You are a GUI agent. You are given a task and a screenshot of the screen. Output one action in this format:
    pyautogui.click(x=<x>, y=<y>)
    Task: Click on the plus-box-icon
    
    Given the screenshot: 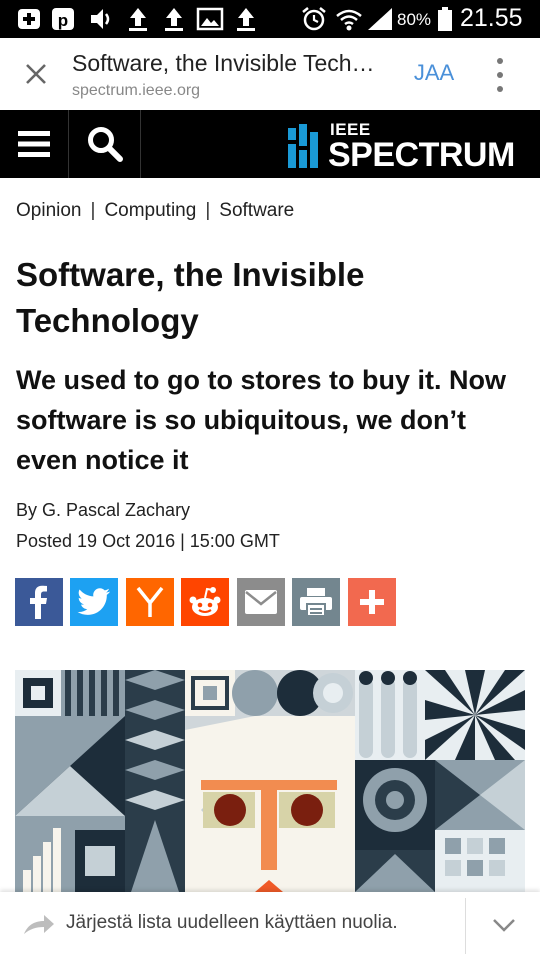 What is the action you would take?
    pyautogui.click(x=29, y=19)
    